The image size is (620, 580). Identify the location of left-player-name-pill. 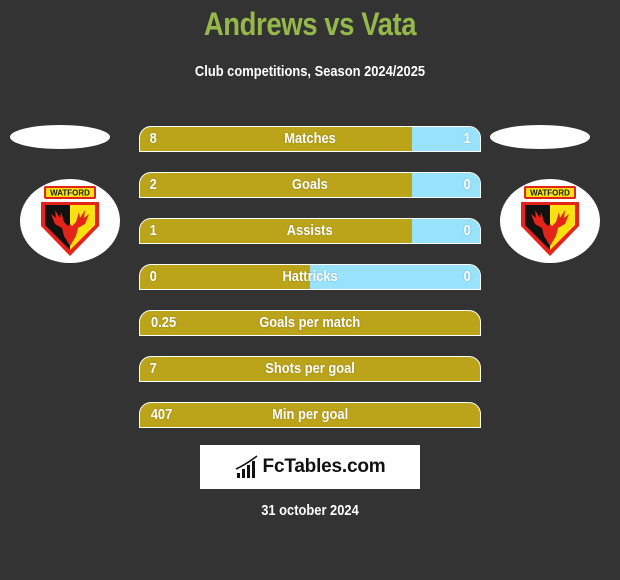
(60, 137).